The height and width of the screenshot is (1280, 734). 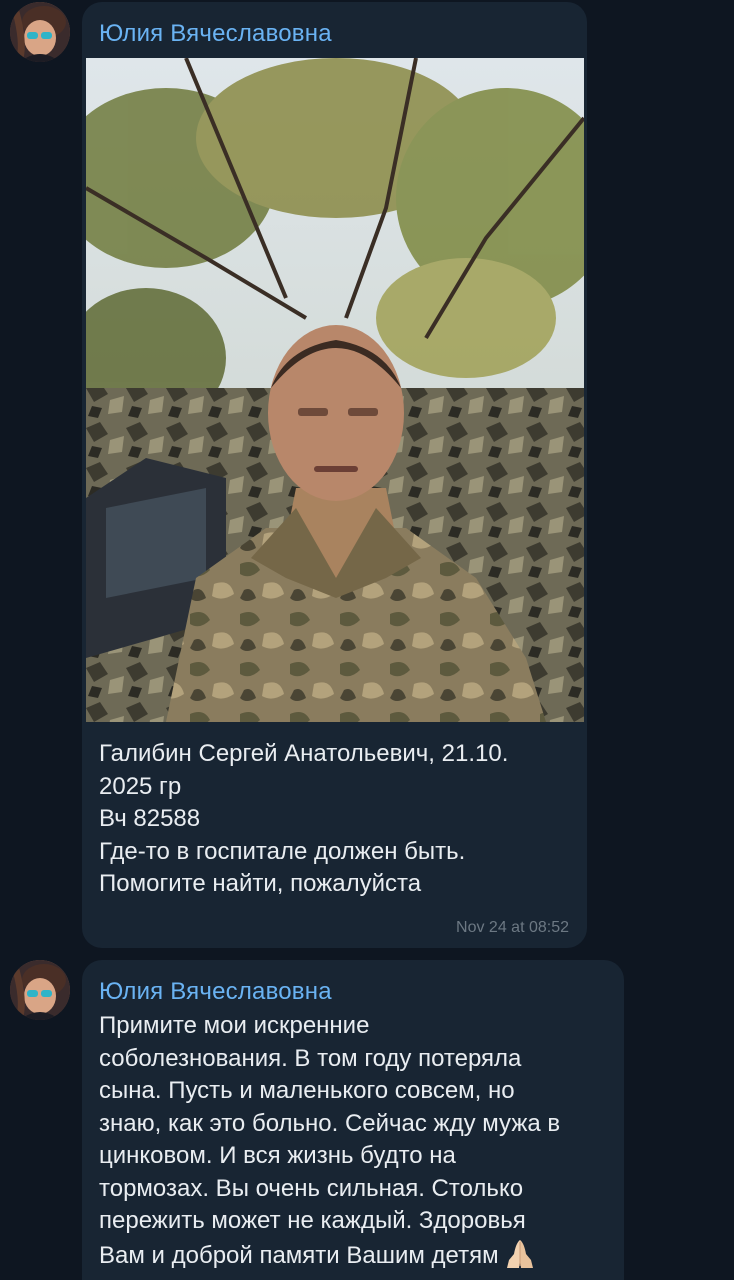 What do you see at coordinates (234, 1025) in the screenshot?
I see `text-line: Примите мои искренние` at bounding box center [234, 1025].